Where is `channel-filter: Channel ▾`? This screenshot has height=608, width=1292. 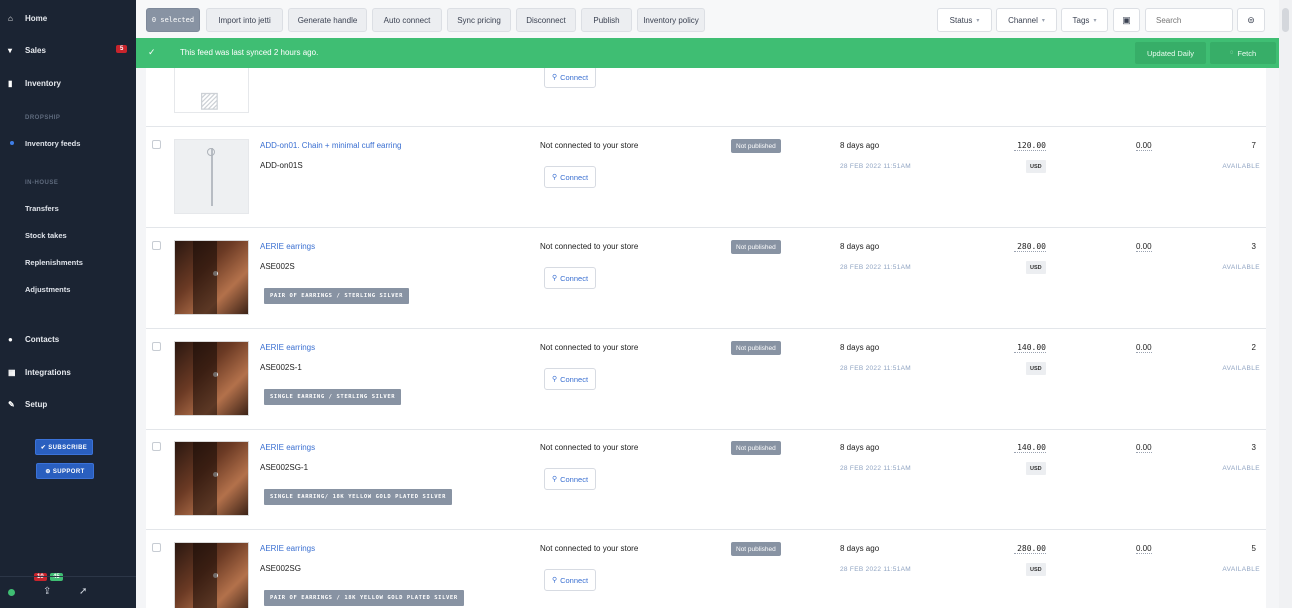 channel-filter: Channel ▾ is located at coordinates (1026, 20).